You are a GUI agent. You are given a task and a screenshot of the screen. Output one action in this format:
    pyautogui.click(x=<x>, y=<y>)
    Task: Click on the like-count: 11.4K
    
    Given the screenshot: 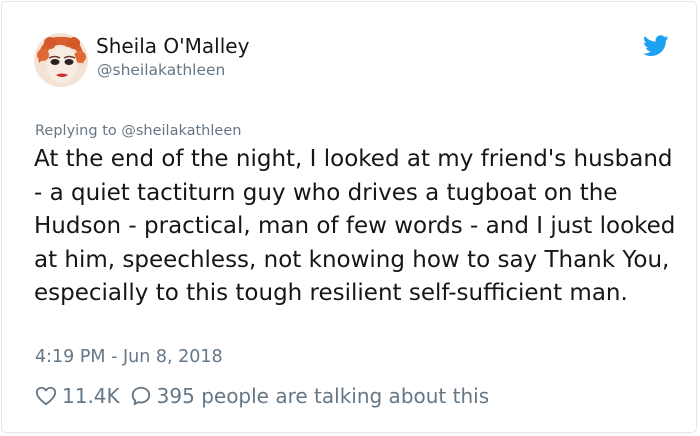 What is the action you would take?
    pyautogui.click(x=91, y=396)
    